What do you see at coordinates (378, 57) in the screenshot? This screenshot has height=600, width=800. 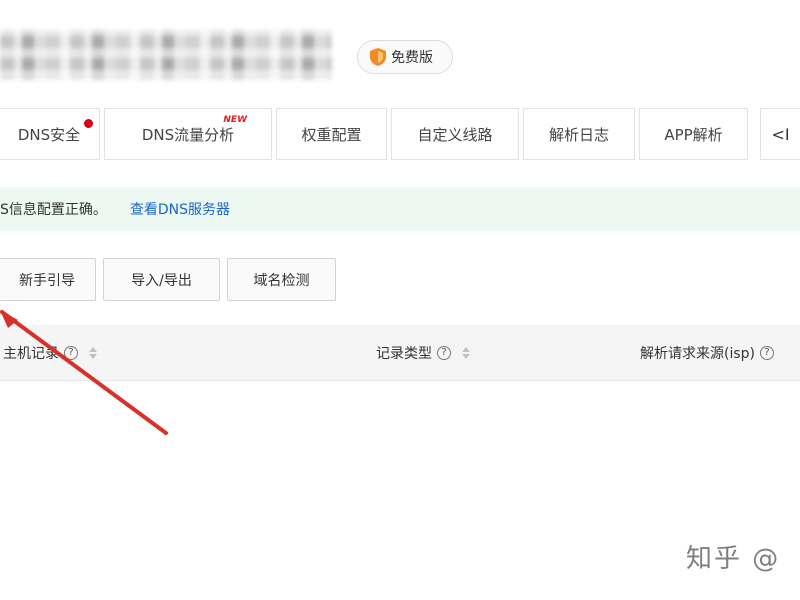 I see `shield-icon` at bounding box center [378, 57].